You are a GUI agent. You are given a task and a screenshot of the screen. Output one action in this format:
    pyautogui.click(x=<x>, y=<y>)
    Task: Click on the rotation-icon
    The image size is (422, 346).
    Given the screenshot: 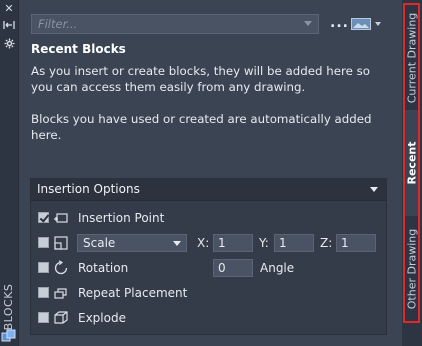 What is the action you would take?
    pyautogui.click(x=61, y=268)
    